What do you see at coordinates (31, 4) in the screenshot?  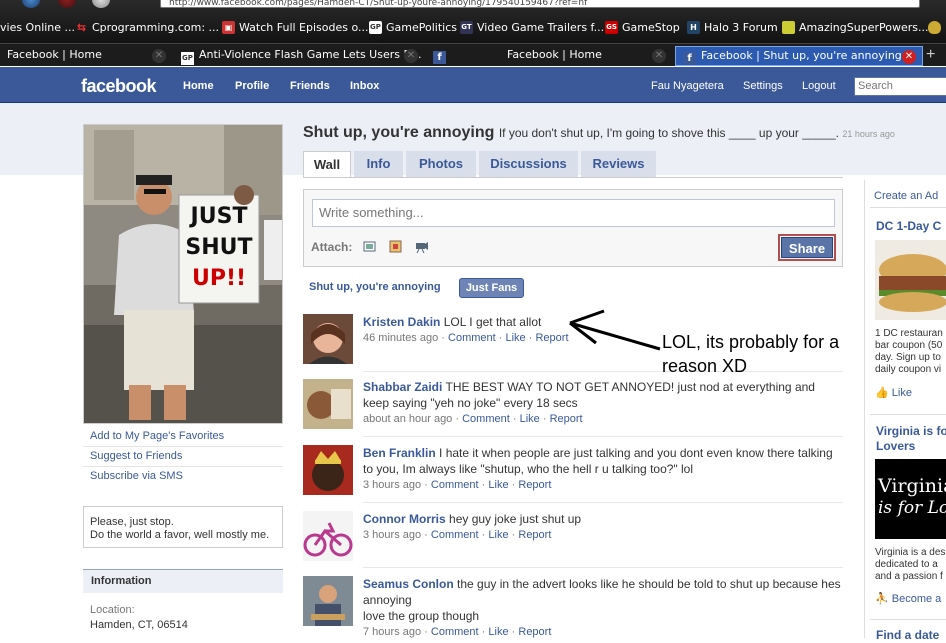 I see `back-button` at bounding box center [31, 4].